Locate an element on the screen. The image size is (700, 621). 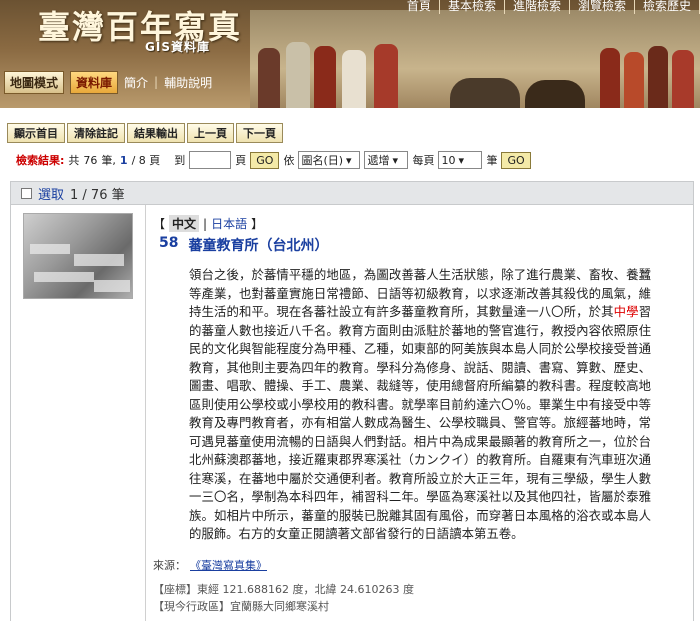
per-page-unit: 筆 is located at coordinates (492, 160).